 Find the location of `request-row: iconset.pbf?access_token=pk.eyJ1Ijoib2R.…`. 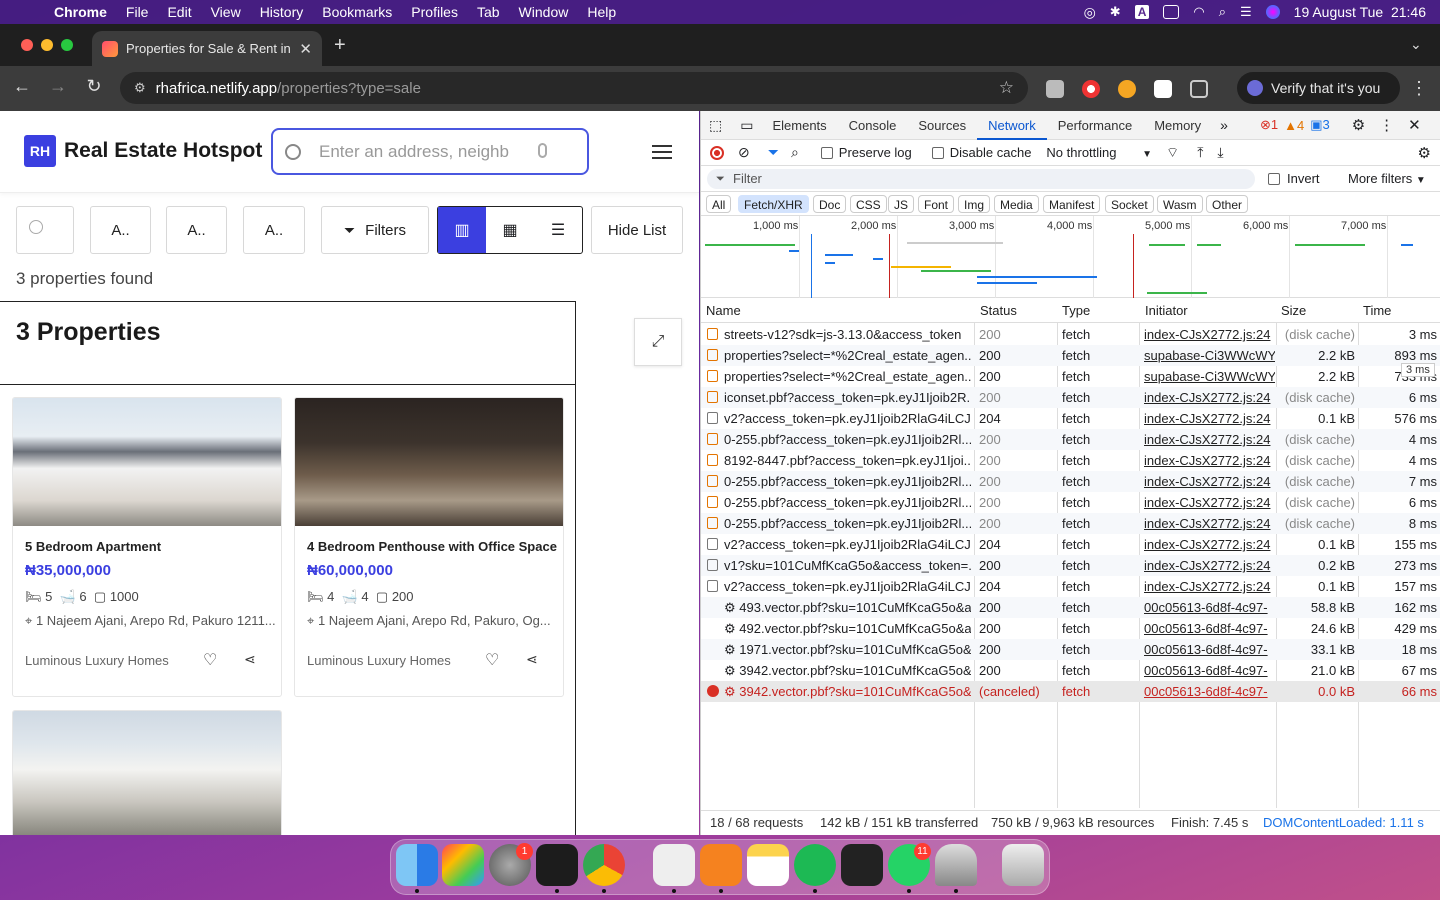

request-row: iconset.pbf?access_token=pk.eyJ1Ijoib2R.… is located at coordinates (1070, 397).